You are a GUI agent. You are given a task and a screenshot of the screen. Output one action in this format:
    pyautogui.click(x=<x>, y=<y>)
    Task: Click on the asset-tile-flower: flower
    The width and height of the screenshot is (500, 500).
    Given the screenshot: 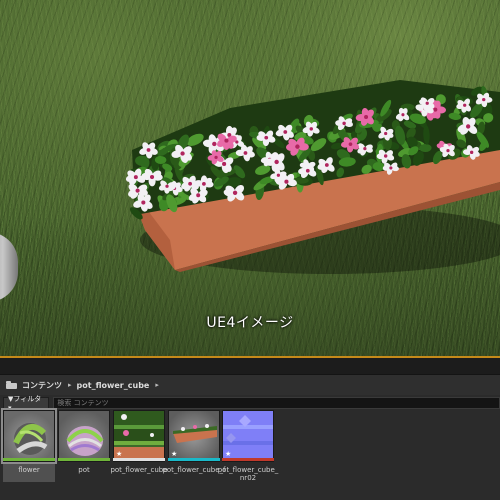 What is the action you would take?
    pyautogui.click(x=29, y=445)
    